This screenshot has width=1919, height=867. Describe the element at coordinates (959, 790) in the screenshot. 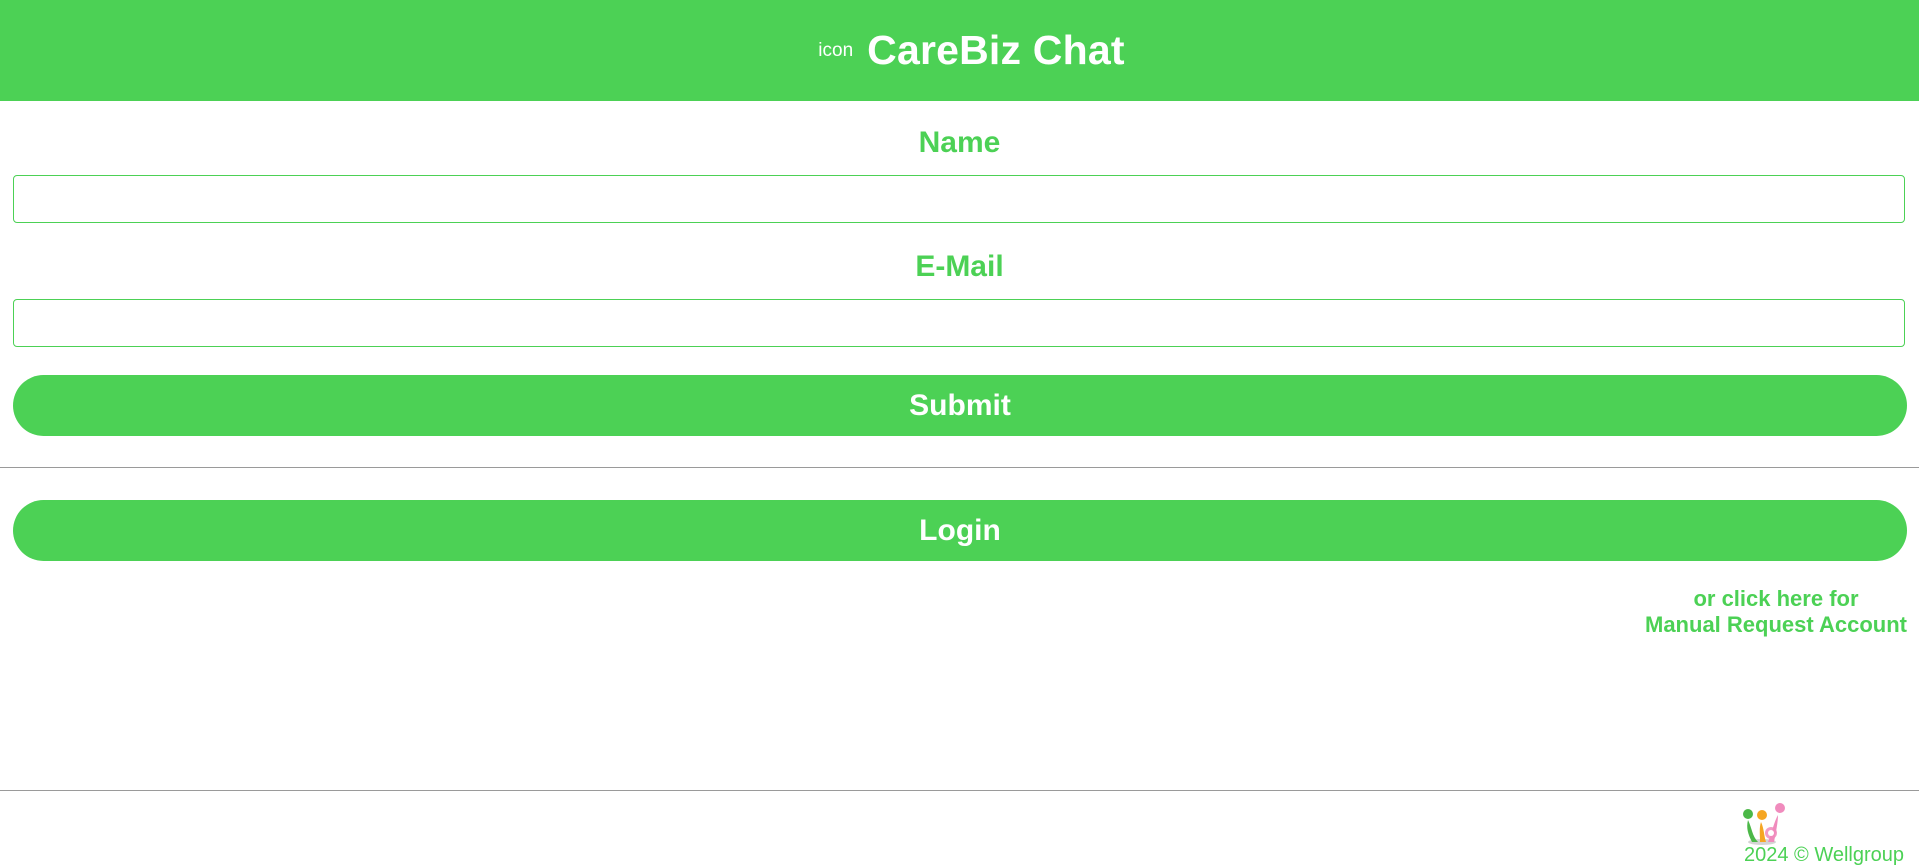

I see `divider-bottom` at that location.